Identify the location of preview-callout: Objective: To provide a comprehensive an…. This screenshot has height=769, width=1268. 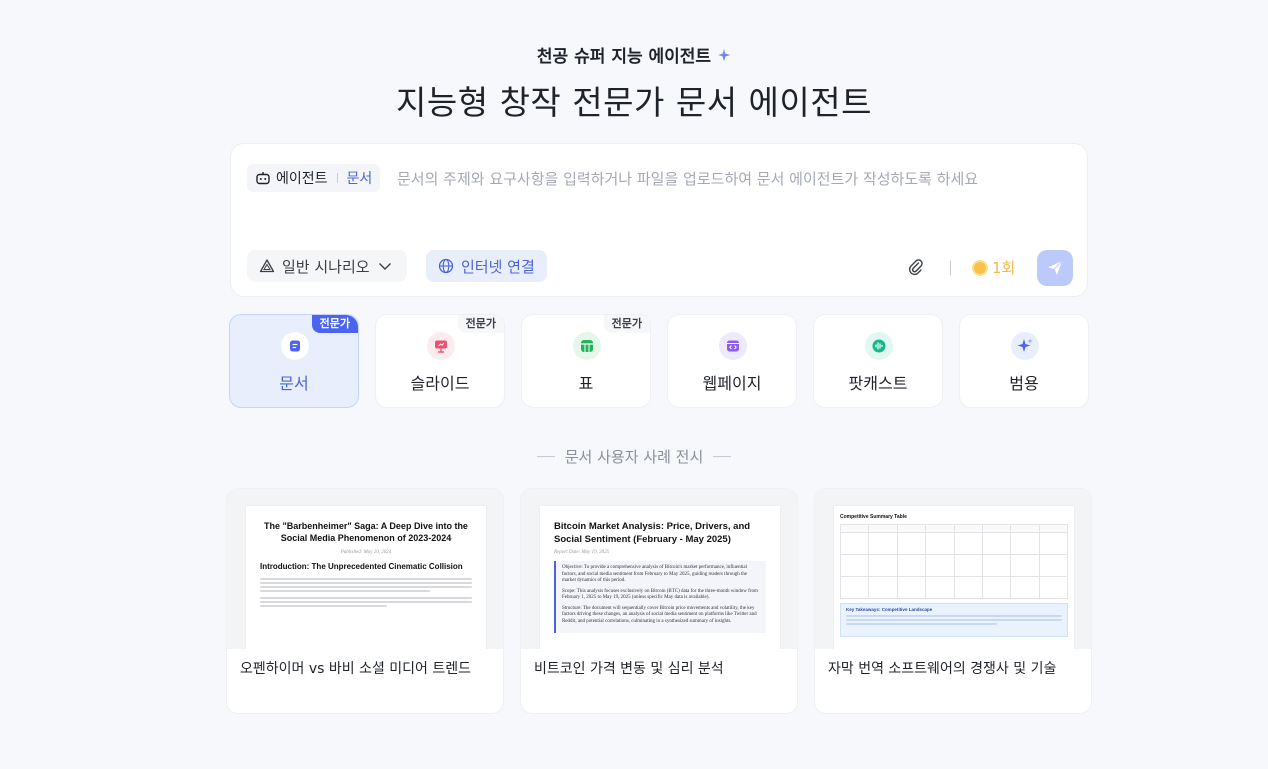
(660, 597).